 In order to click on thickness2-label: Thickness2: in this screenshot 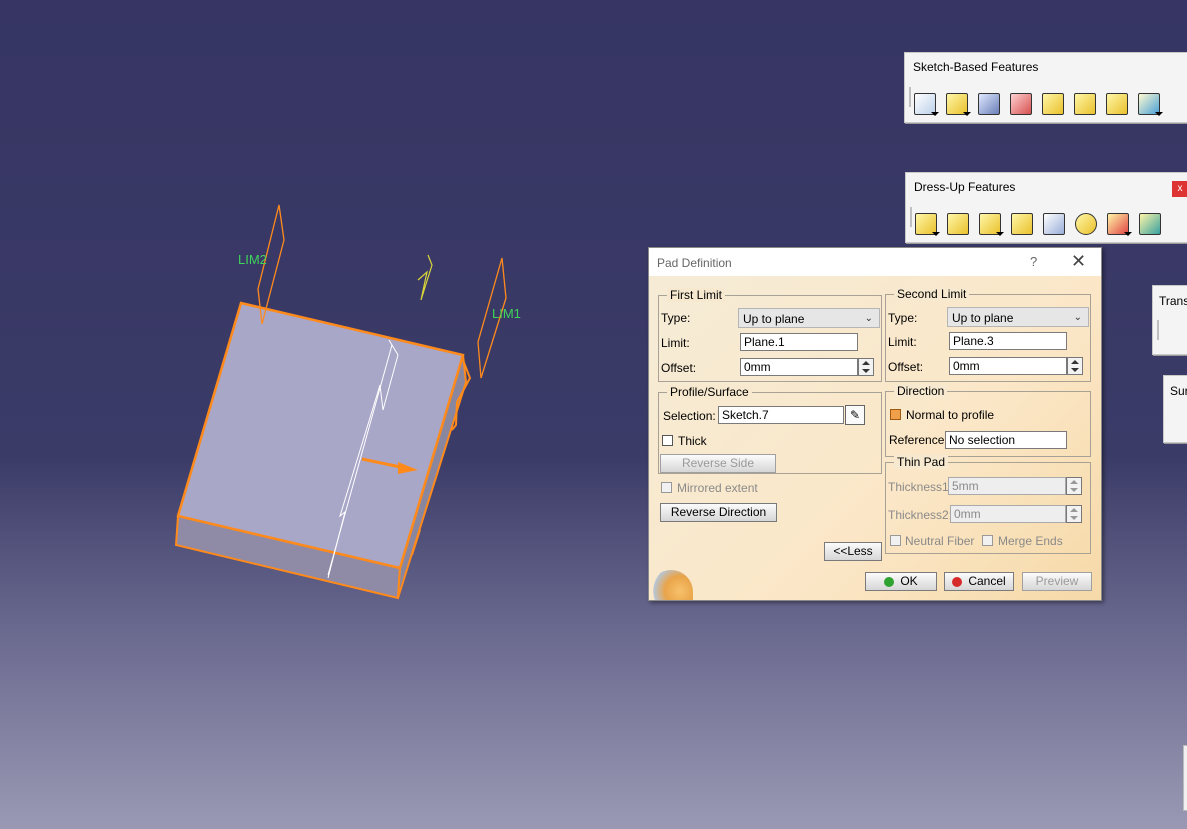, I will do `click(920, 515)`.